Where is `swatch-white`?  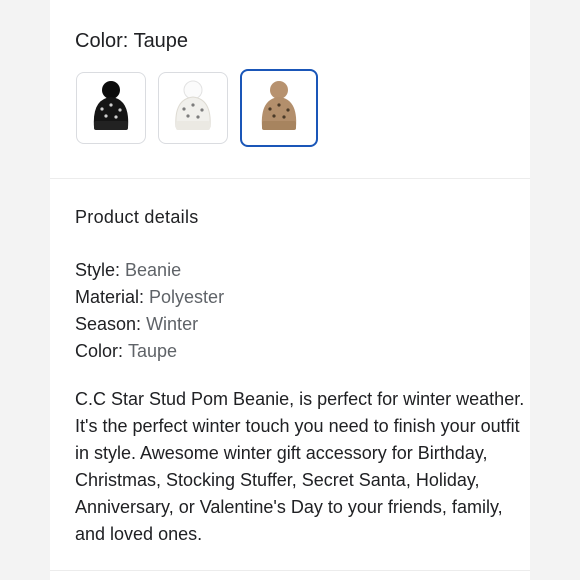
swatch-white is located at coordinates (193, 108).